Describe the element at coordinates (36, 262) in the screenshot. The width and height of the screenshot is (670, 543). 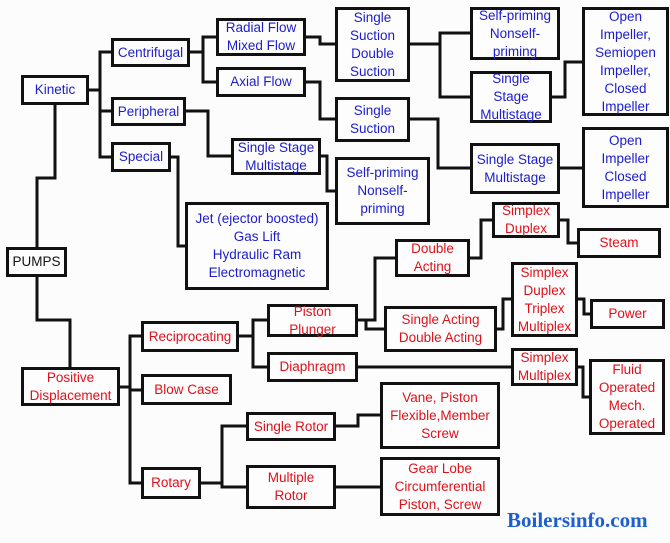
I see `node-pumps: PUMPS` at that location.